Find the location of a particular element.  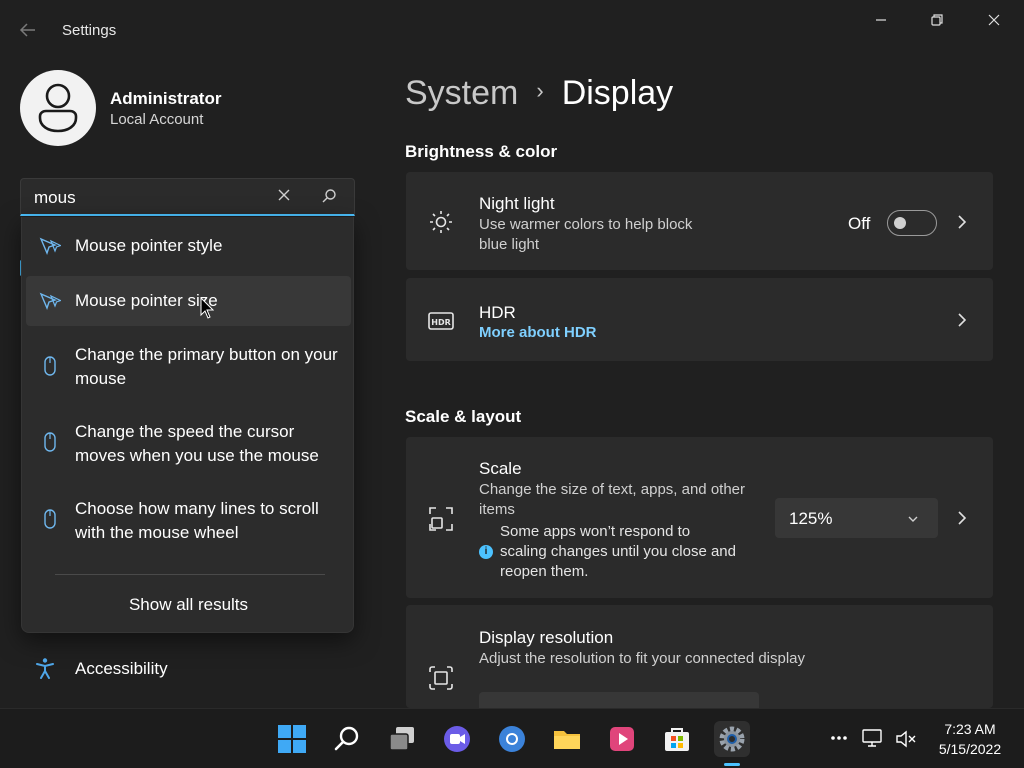

taskbar: 7:23 AM 5/15/2022 is located at coordinates (512, 738).